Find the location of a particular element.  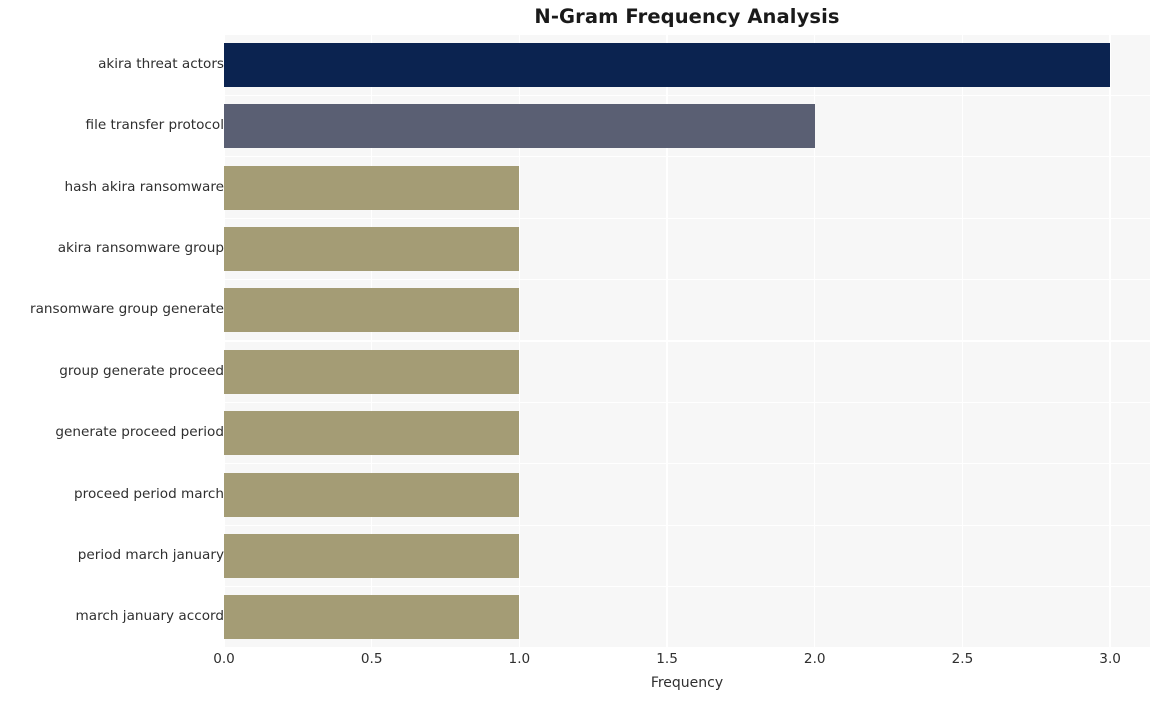

x-axis-tick-label: 1.0 is located at coordinates (519, 659).